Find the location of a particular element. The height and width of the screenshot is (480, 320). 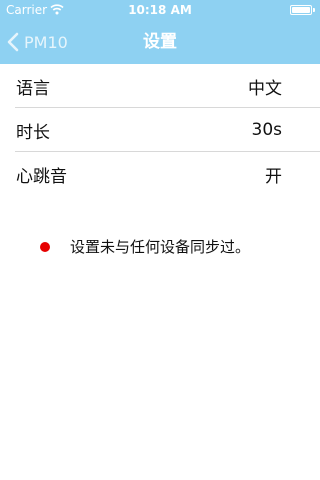

navigation-bar: PM10 设置 is located at coordinates (160, 42).